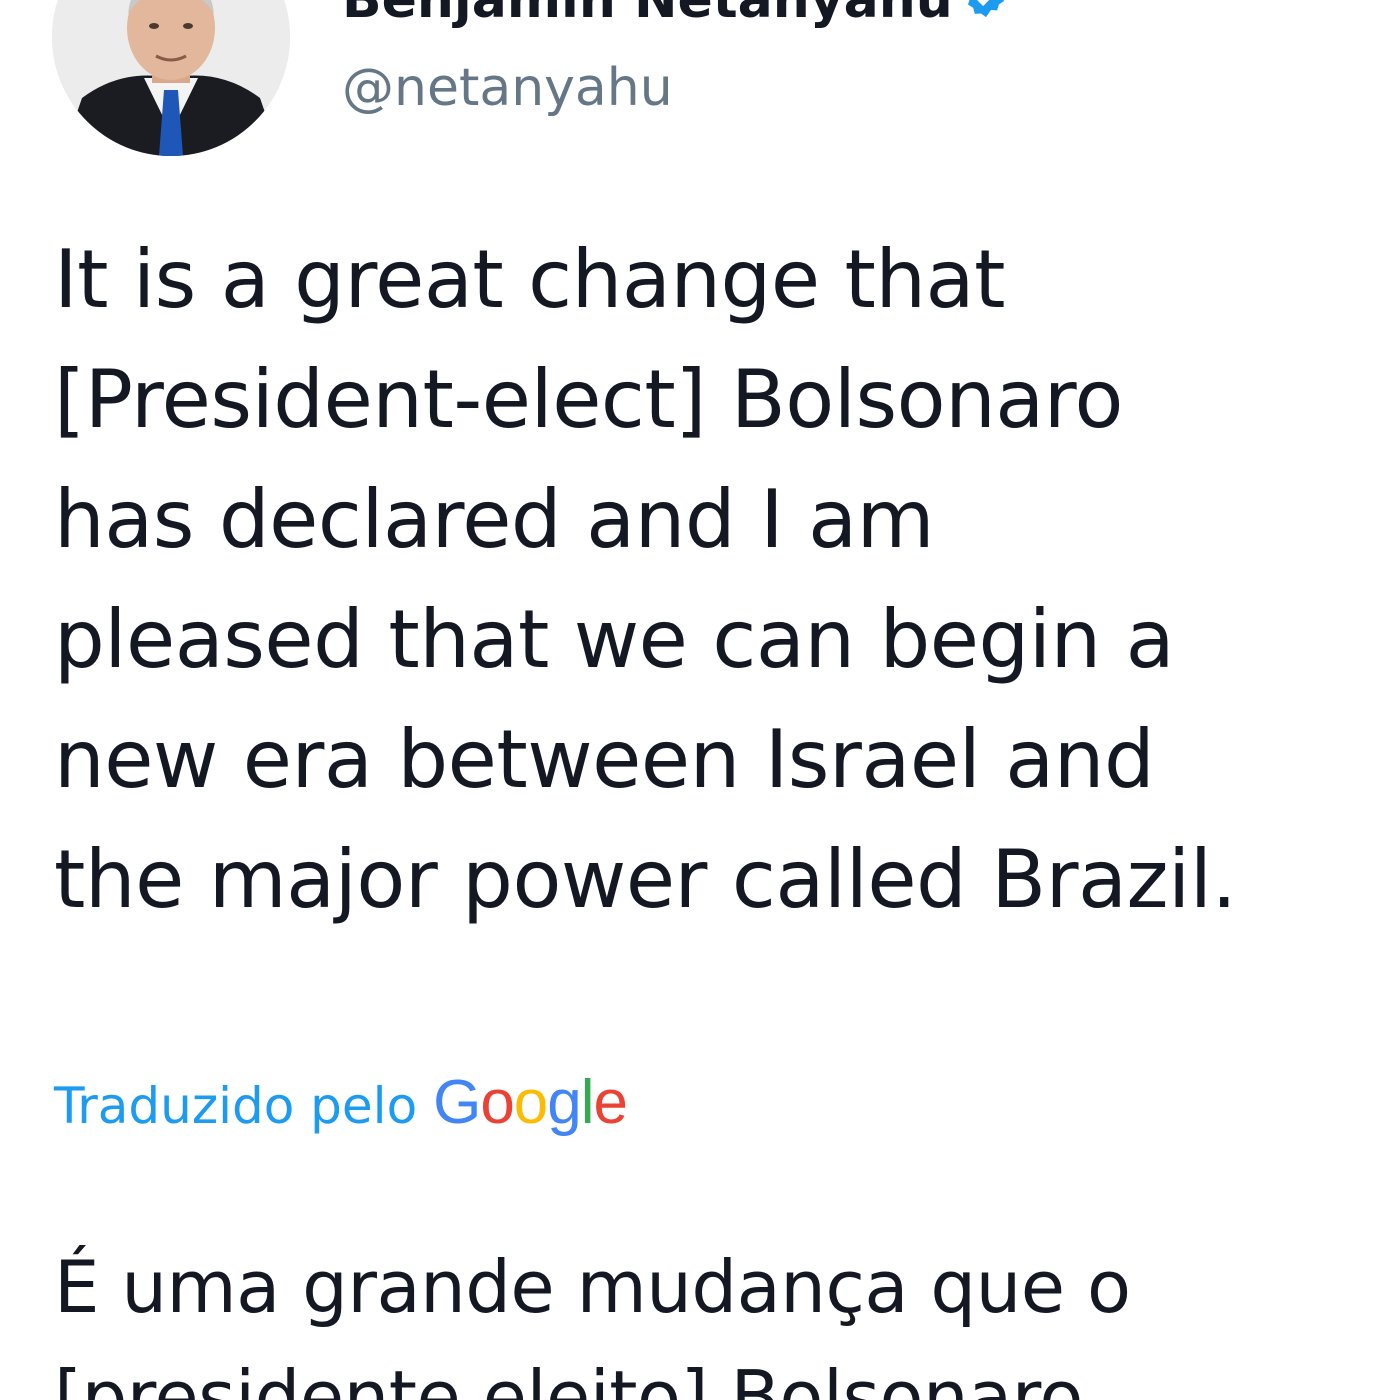 This screenshot has width=1400, height=1400. I want to click on google-logo-letter: G, so click(457, 1102).